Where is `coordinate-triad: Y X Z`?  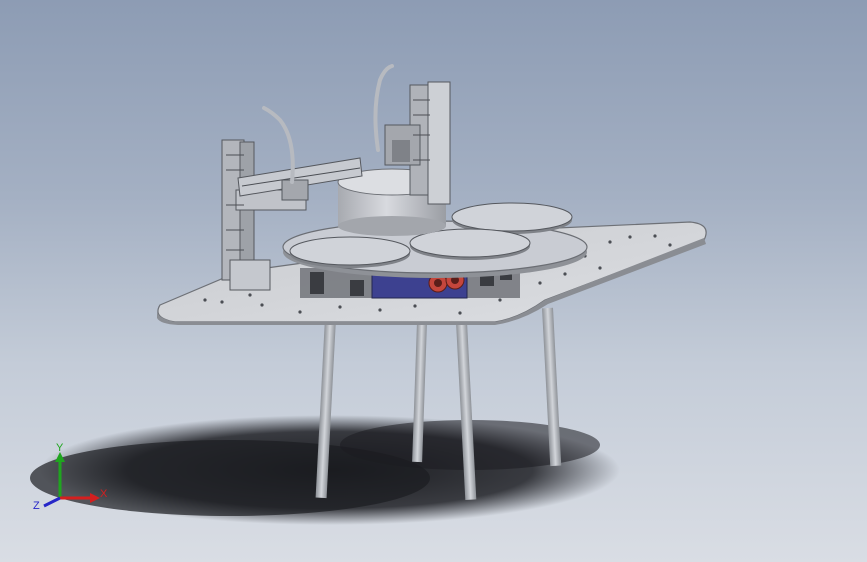 coordinate-triad: Y X Z is located at coordinates (70, 477).